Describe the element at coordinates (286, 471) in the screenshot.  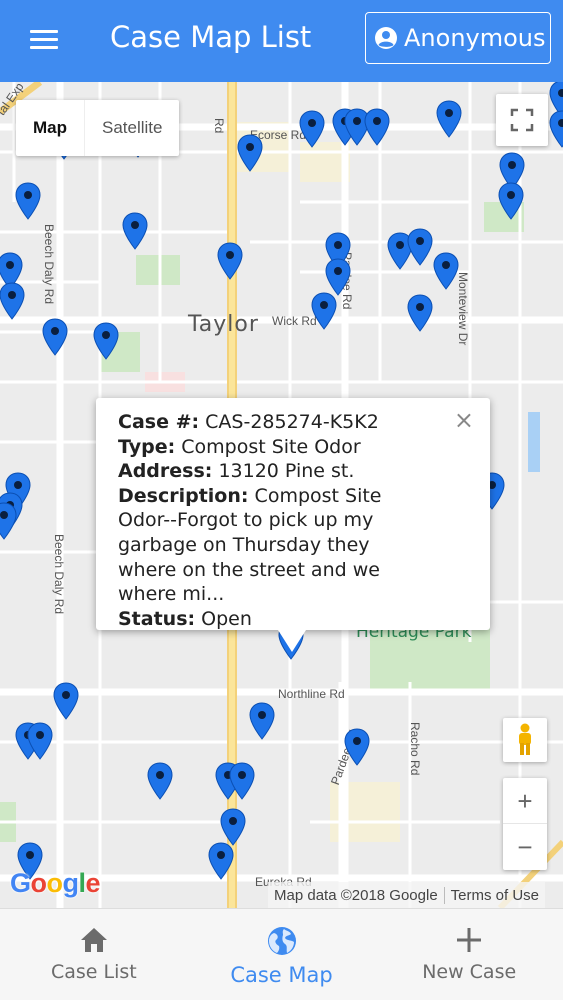
I see `info-address-value: 13120 Pine st.` at that location.